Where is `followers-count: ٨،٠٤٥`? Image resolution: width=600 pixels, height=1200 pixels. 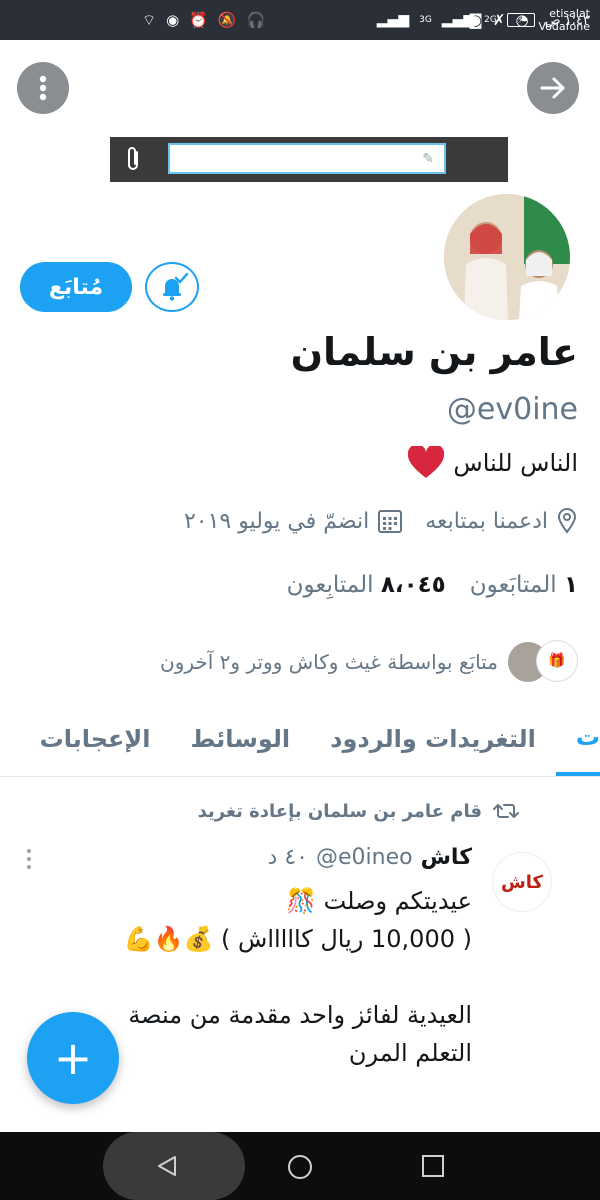 followers-count: ٨،٠٤٥ is located at coordinates (413, 585).